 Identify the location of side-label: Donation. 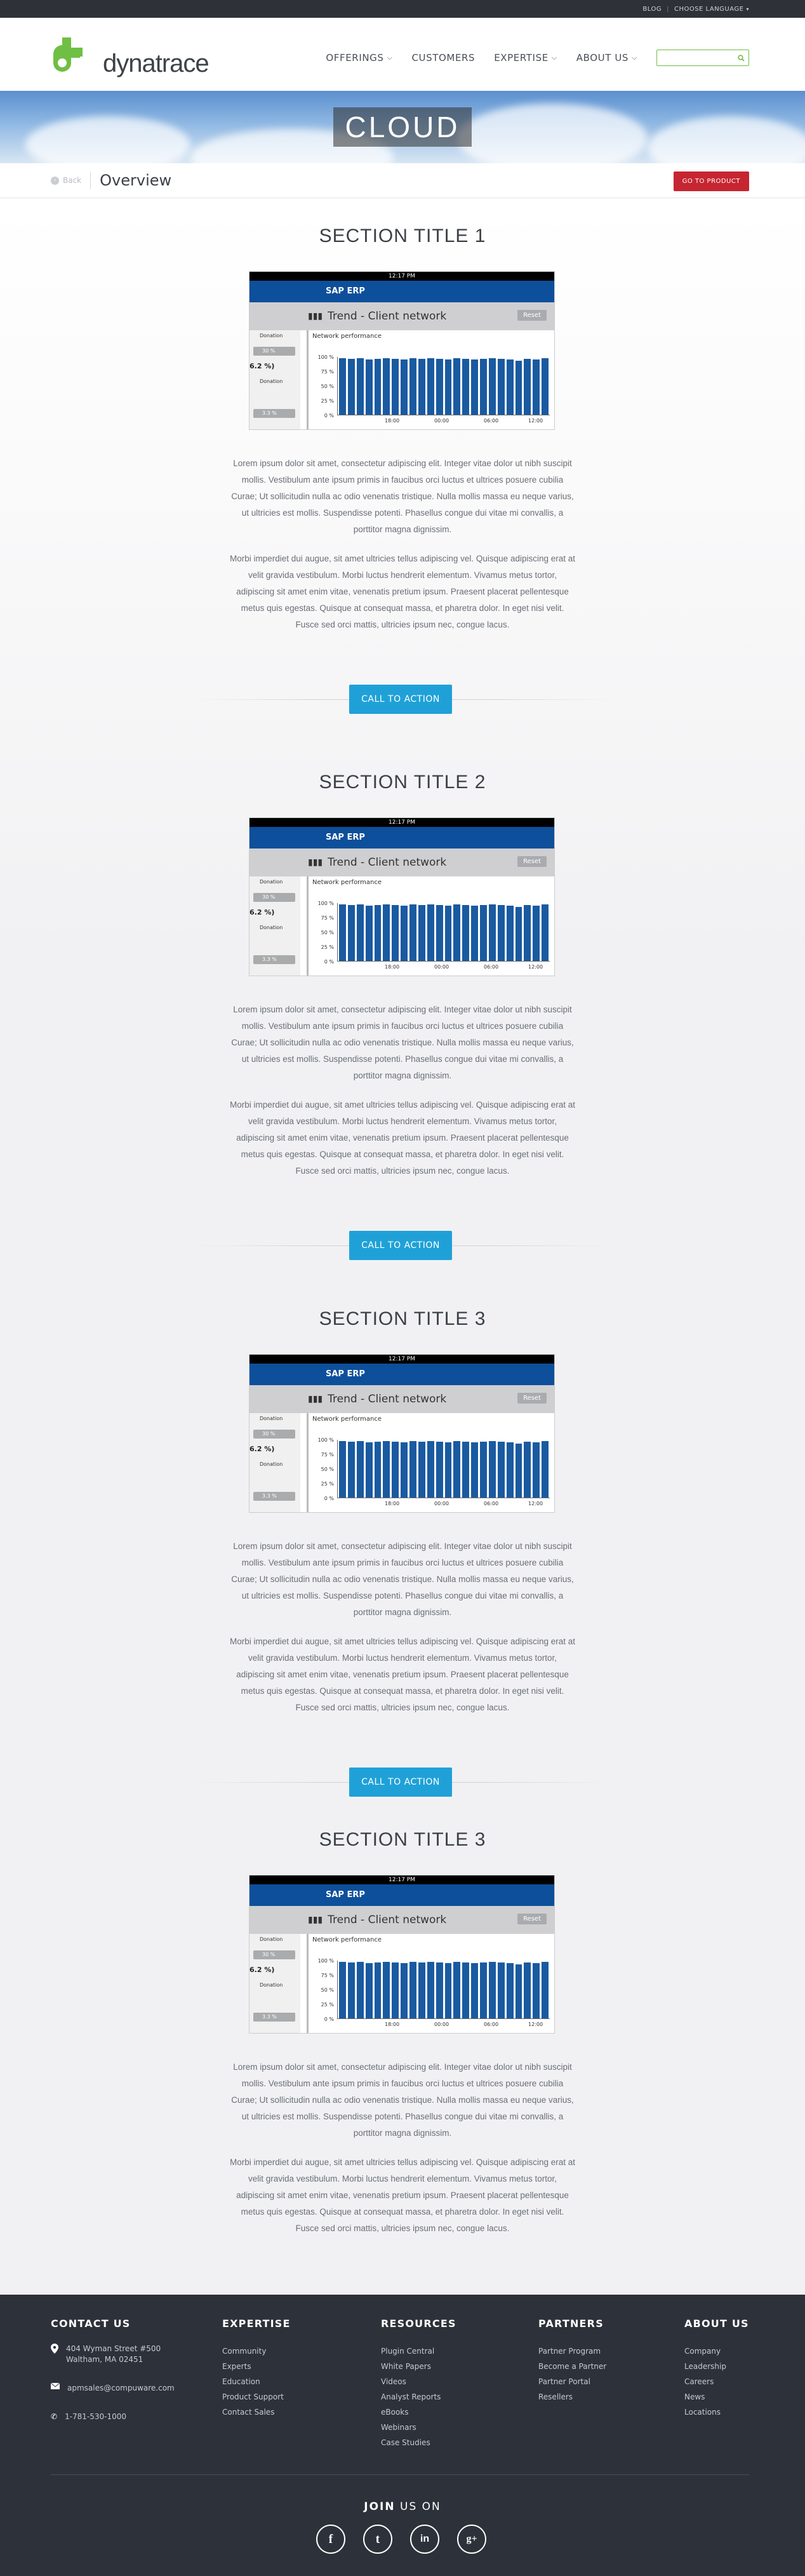
(271, 1985).